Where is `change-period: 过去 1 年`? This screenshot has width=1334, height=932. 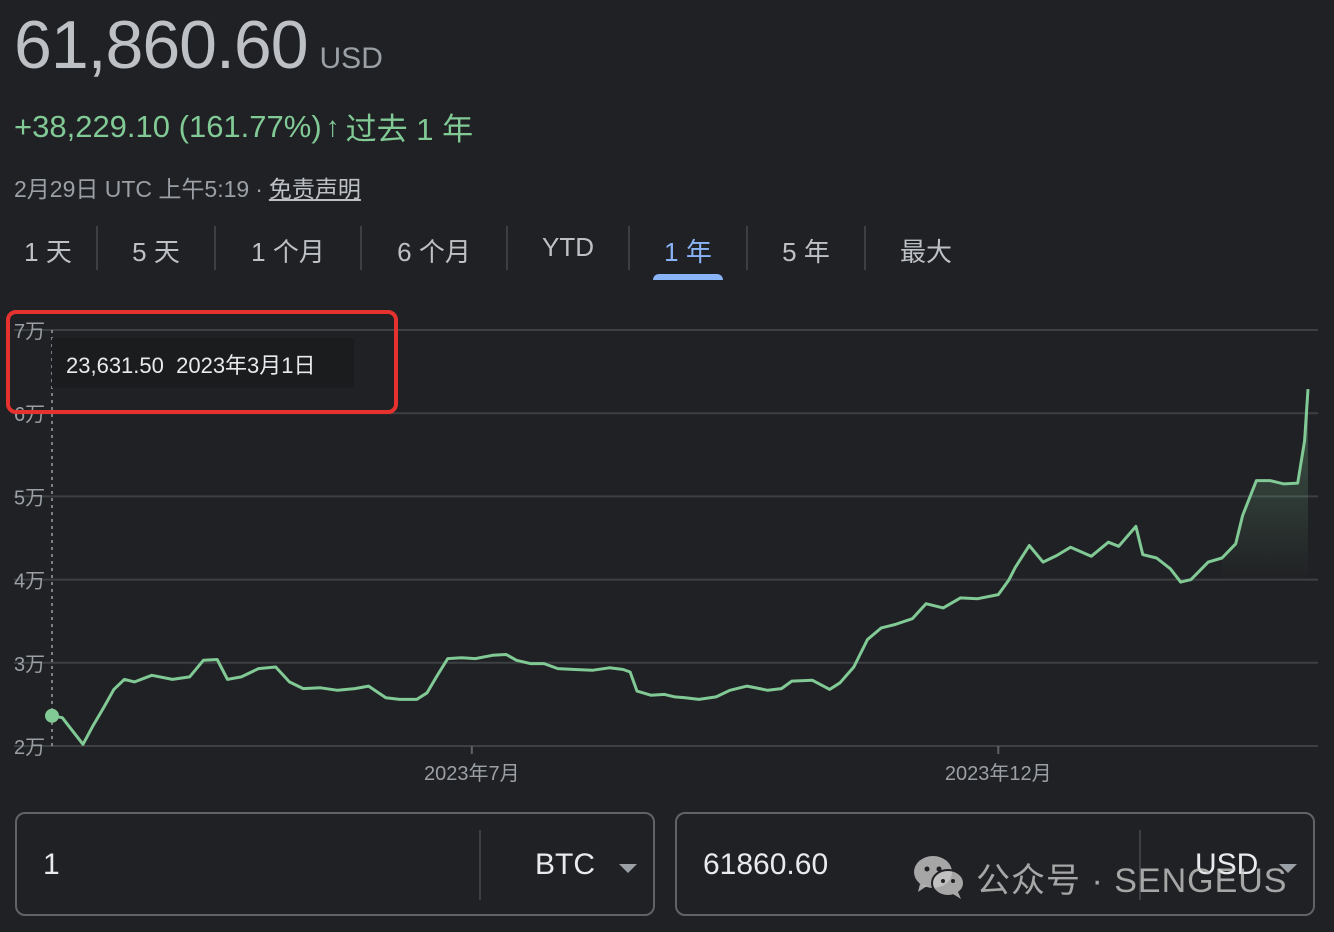
change-period: 过去 1 年 is located at coordinates (409, 129).